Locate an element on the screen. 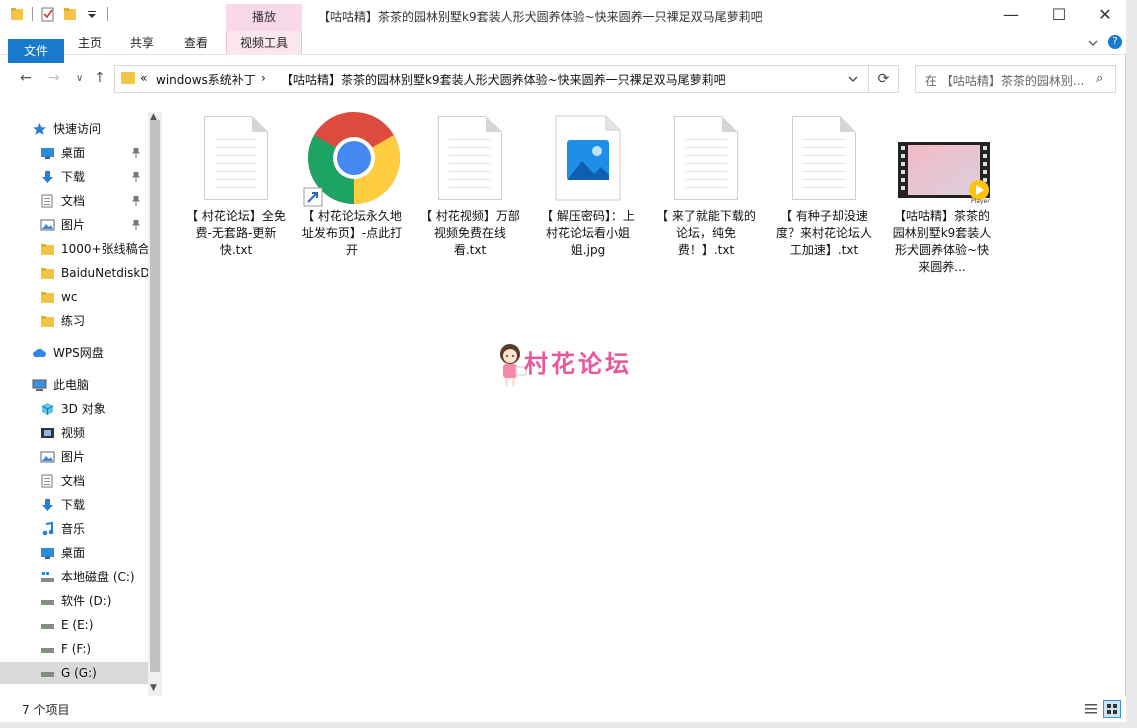 This screenshot has width=1137, height=728. scrollbar-thumb is located at coordinates (155, 396).